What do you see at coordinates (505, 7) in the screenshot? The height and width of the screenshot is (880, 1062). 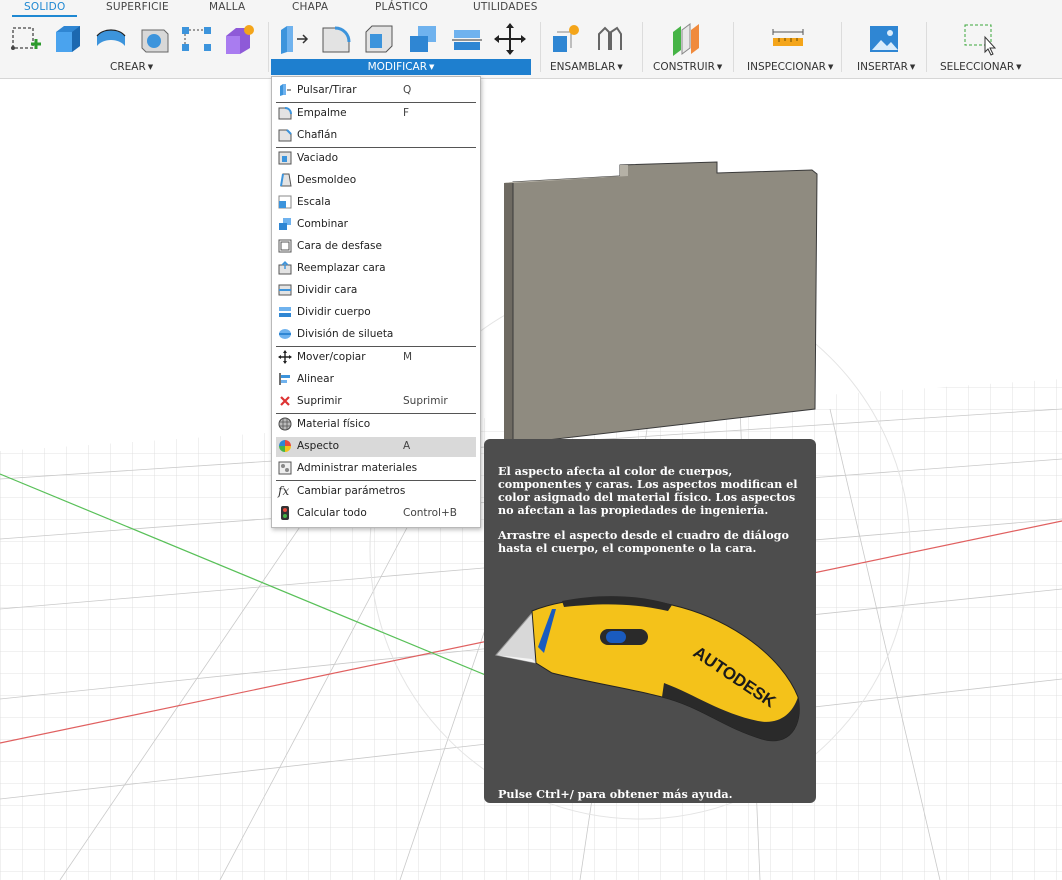 I see `tab-utilidades: UTILIDADES` at bounding box center [505, 7].